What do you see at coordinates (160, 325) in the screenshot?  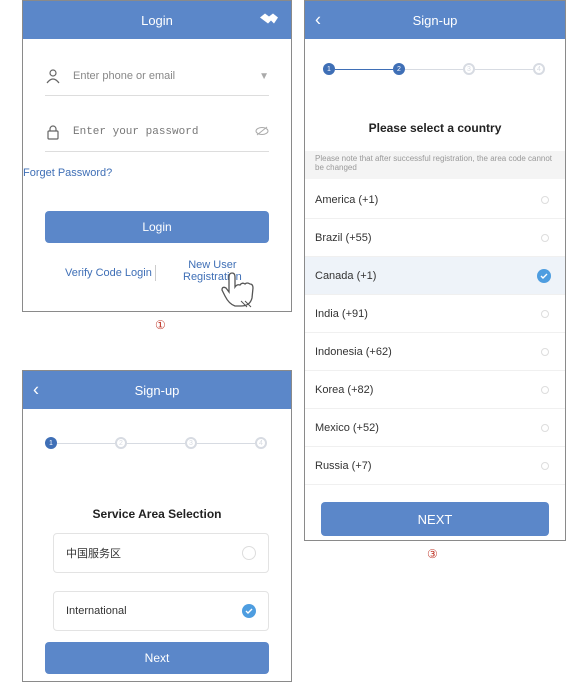 I see `step-marker-1: ①` at bounding box center [160, 325].